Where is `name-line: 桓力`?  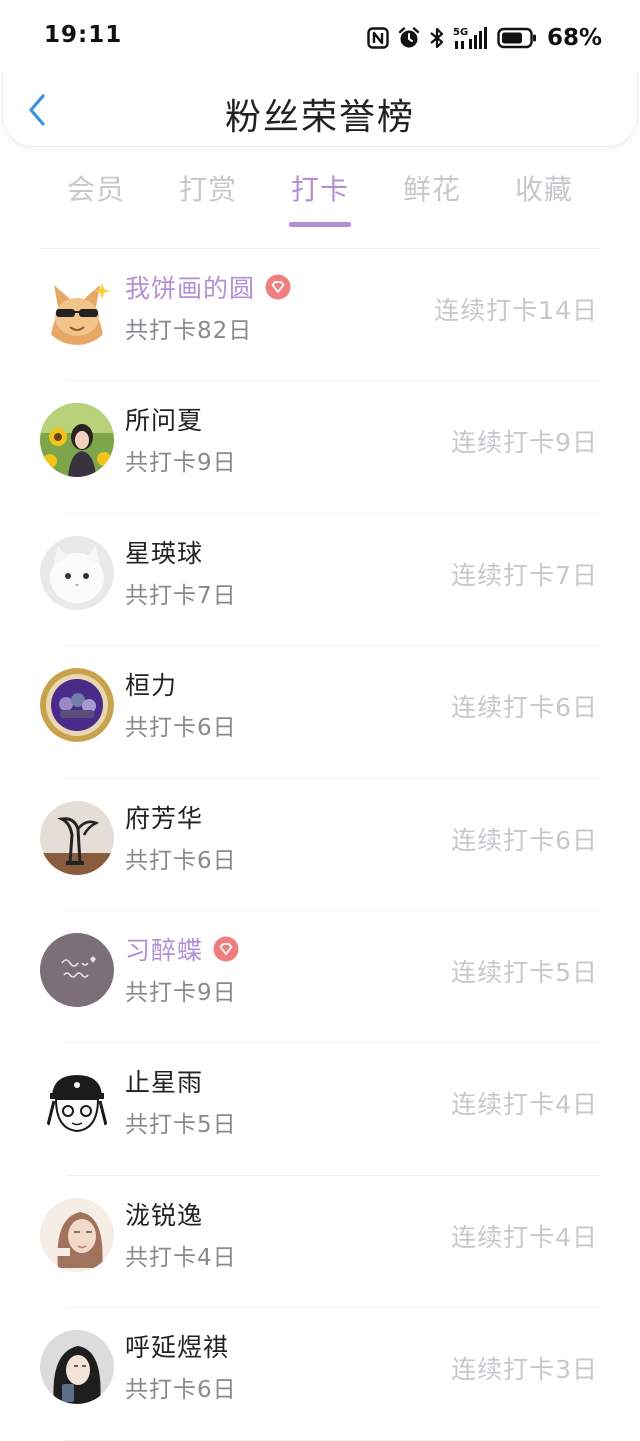
name-line: 桓力 is located at coordinates (151, 684).